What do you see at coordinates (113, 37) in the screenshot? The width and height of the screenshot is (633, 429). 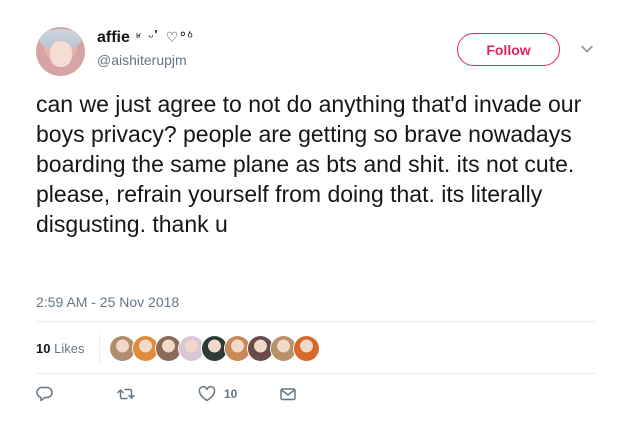 I see `display-name-text: affie` at bounding box center [113, 37].